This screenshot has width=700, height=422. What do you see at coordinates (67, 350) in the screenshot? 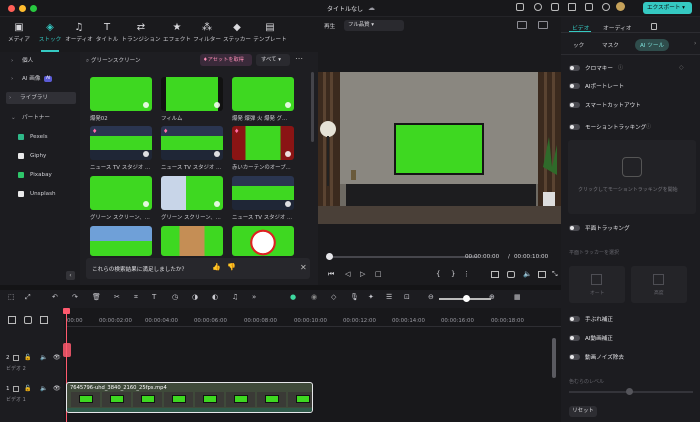
I see `playhead-marker` at bounding box center [67, 350].